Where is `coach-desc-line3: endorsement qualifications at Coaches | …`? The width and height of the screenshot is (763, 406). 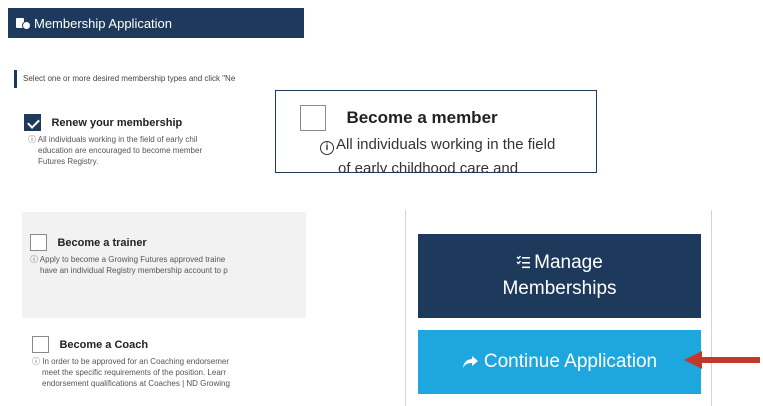 coach-desc-line3: endorsement qualifications at Coaches | … is located at coordinates (136, 383).